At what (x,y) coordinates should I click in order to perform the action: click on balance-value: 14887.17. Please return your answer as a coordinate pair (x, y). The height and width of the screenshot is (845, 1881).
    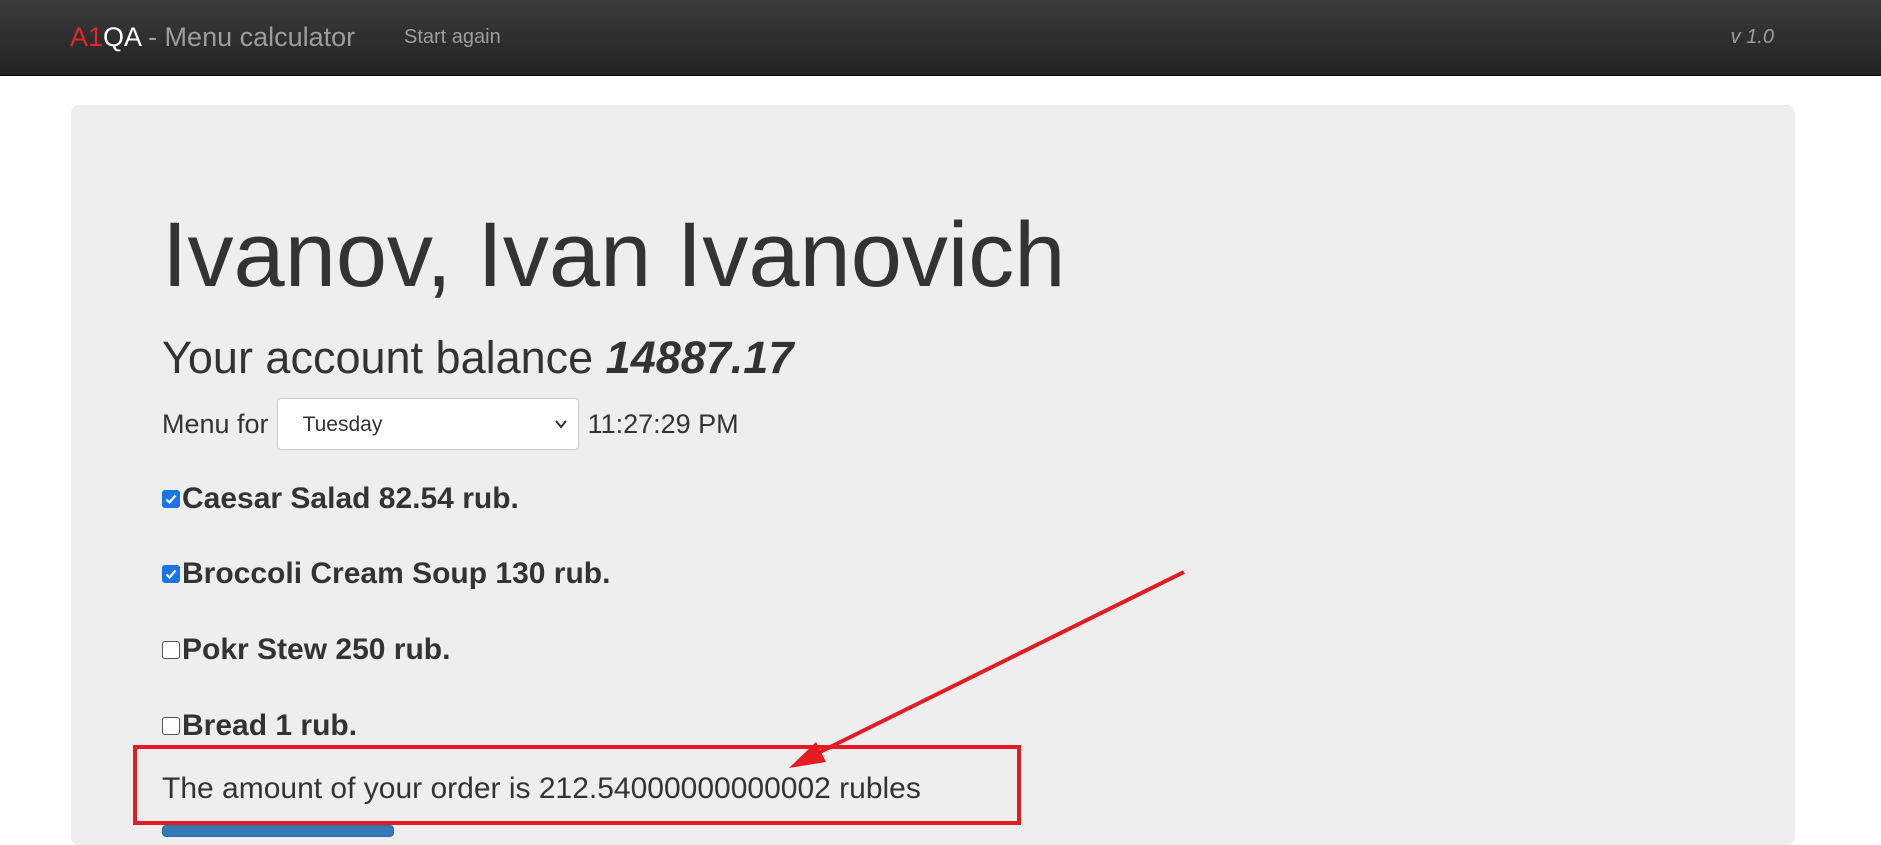
    Looking at the image, I should click on (699, 357).